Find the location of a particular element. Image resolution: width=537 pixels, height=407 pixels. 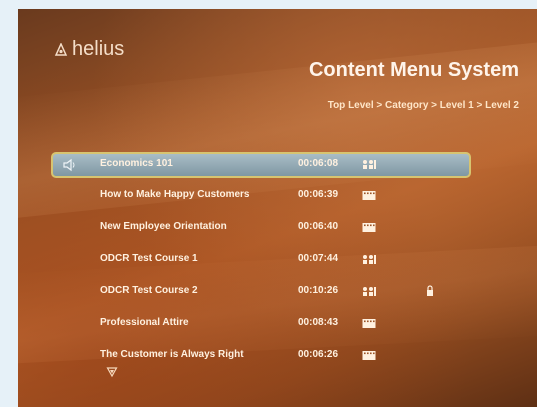

menu-item-name: ODCR Test Course 2 is located at coordinates (149, 290).